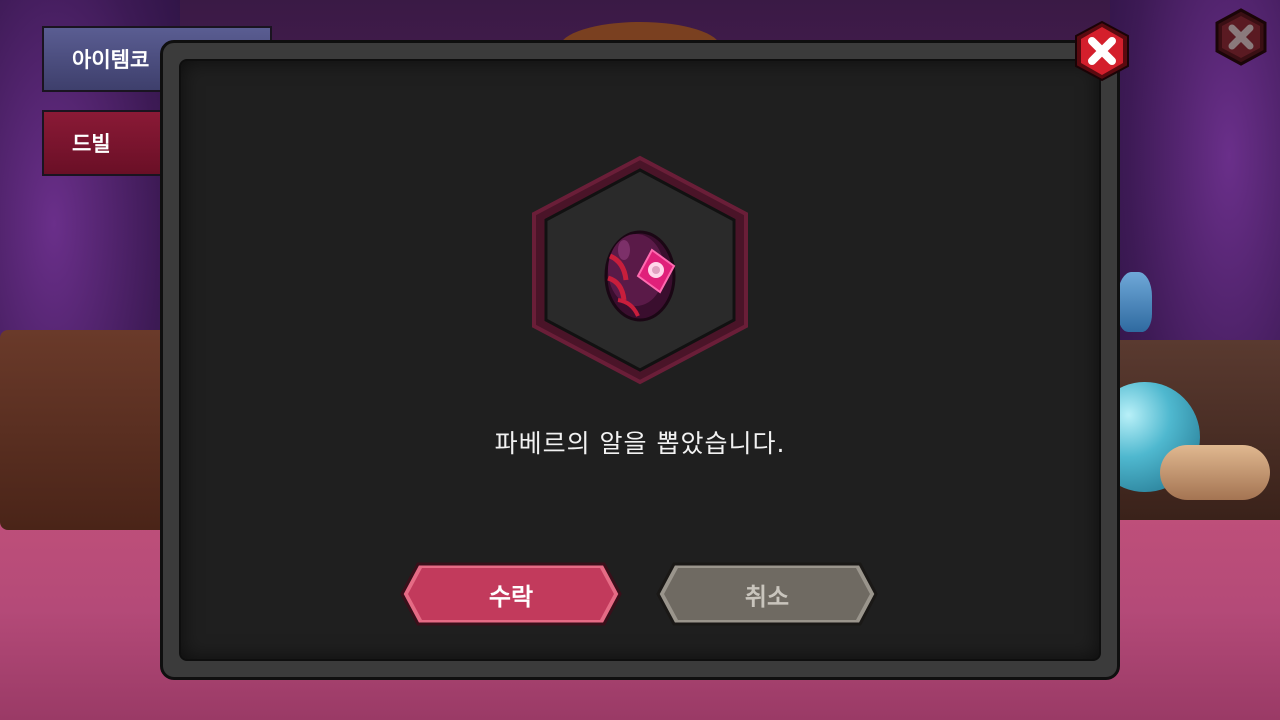 The image size is (1280, 720). I want to click on background-scroll, so click(1215, 472).